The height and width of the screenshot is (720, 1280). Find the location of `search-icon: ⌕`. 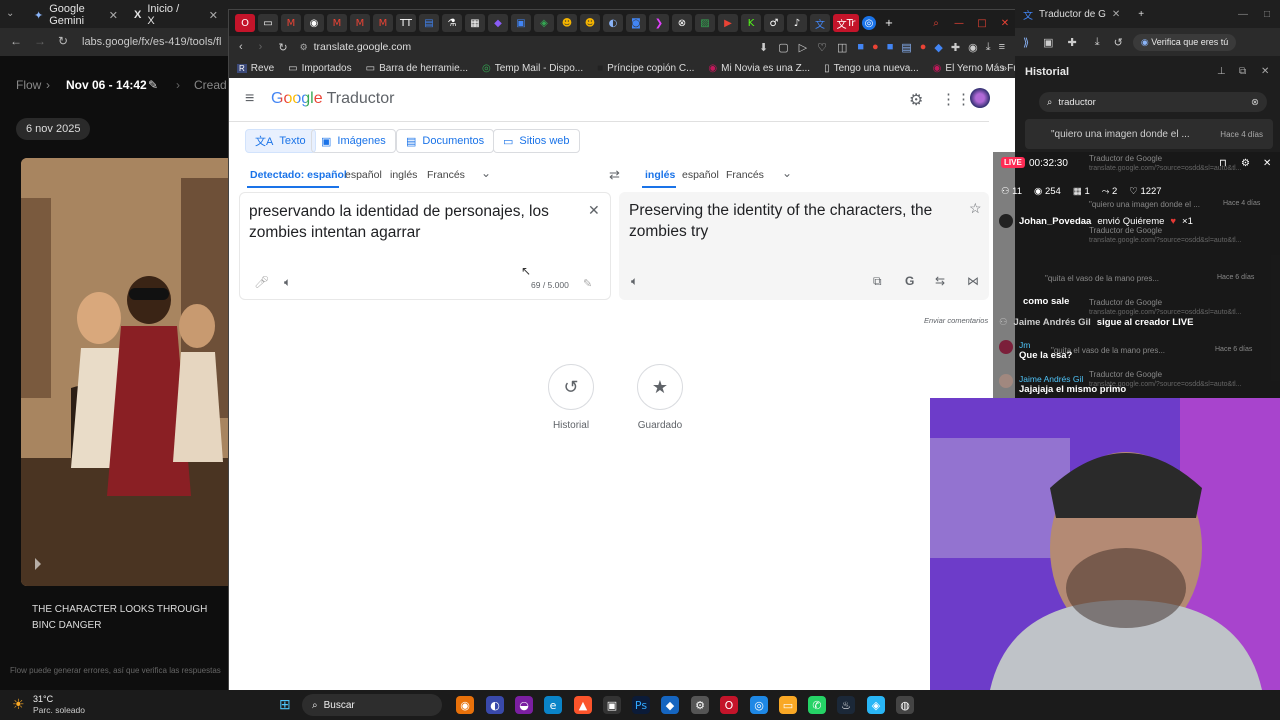

search-icon: ⌕ is located at coordinates (936, 23).